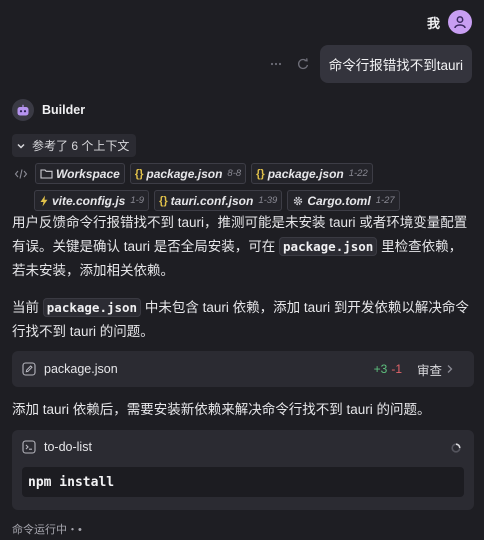  Describe the element at coordinates (46, 174) in the screenshot. I see `folder-icon` at that location.